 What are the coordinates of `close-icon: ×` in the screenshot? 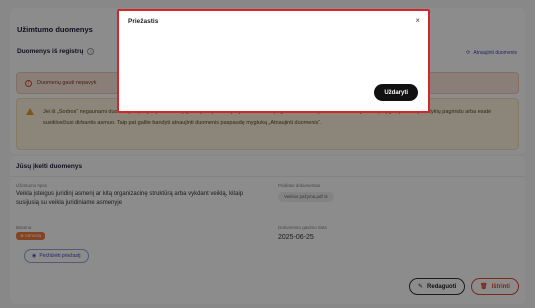 It's located at (417, 20).